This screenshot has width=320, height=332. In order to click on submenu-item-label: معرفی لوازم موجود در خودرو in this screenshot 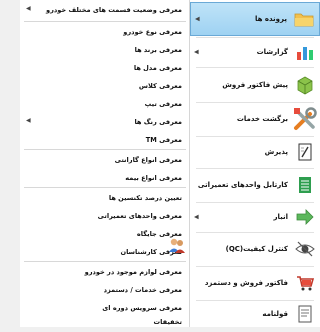, I will do `click(133, 272)`.